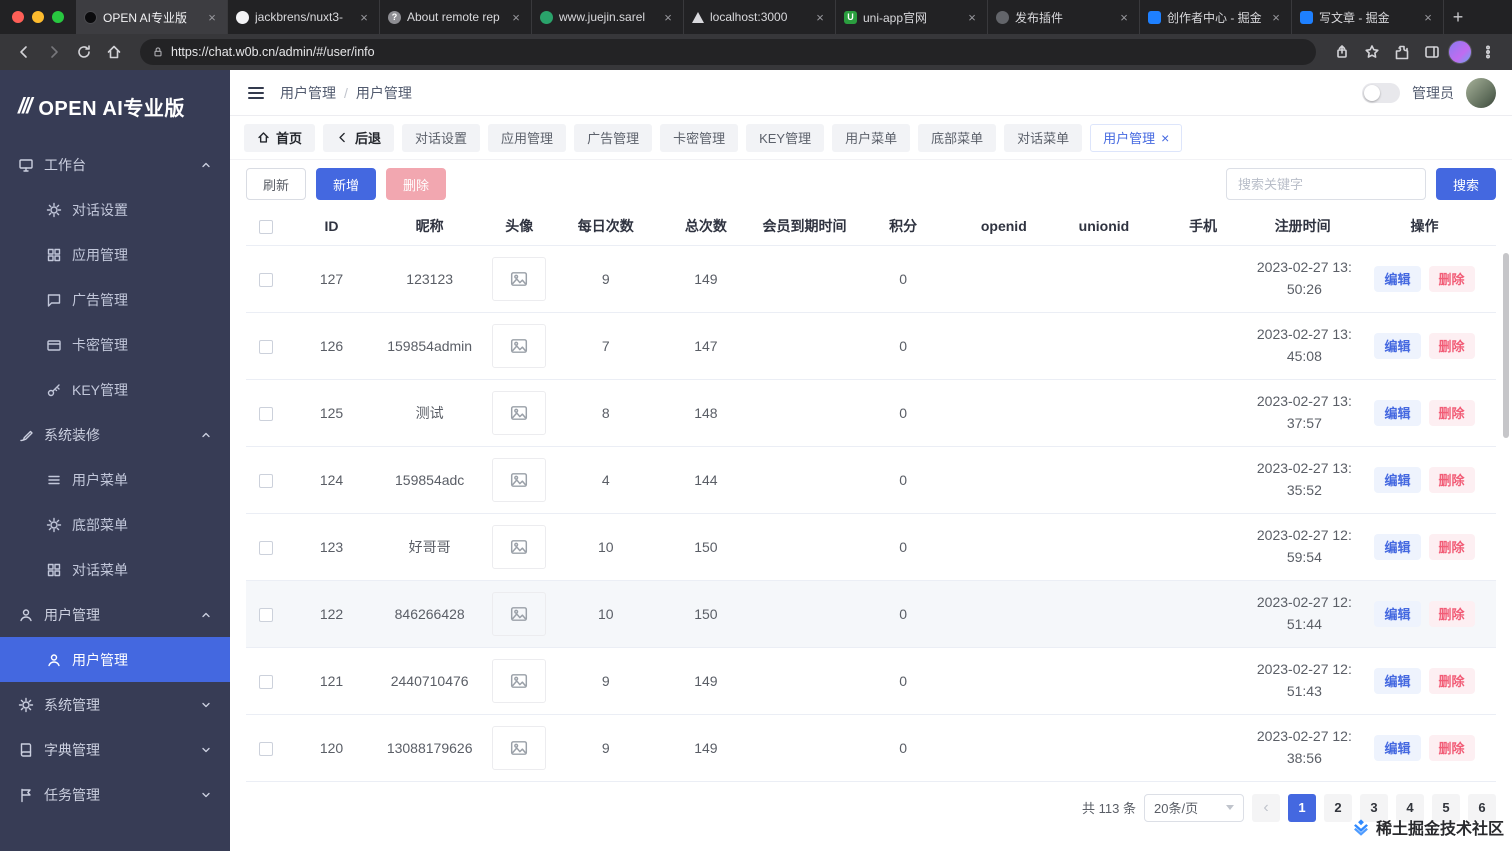  I want to click on forward-icon, so click(54, 52).